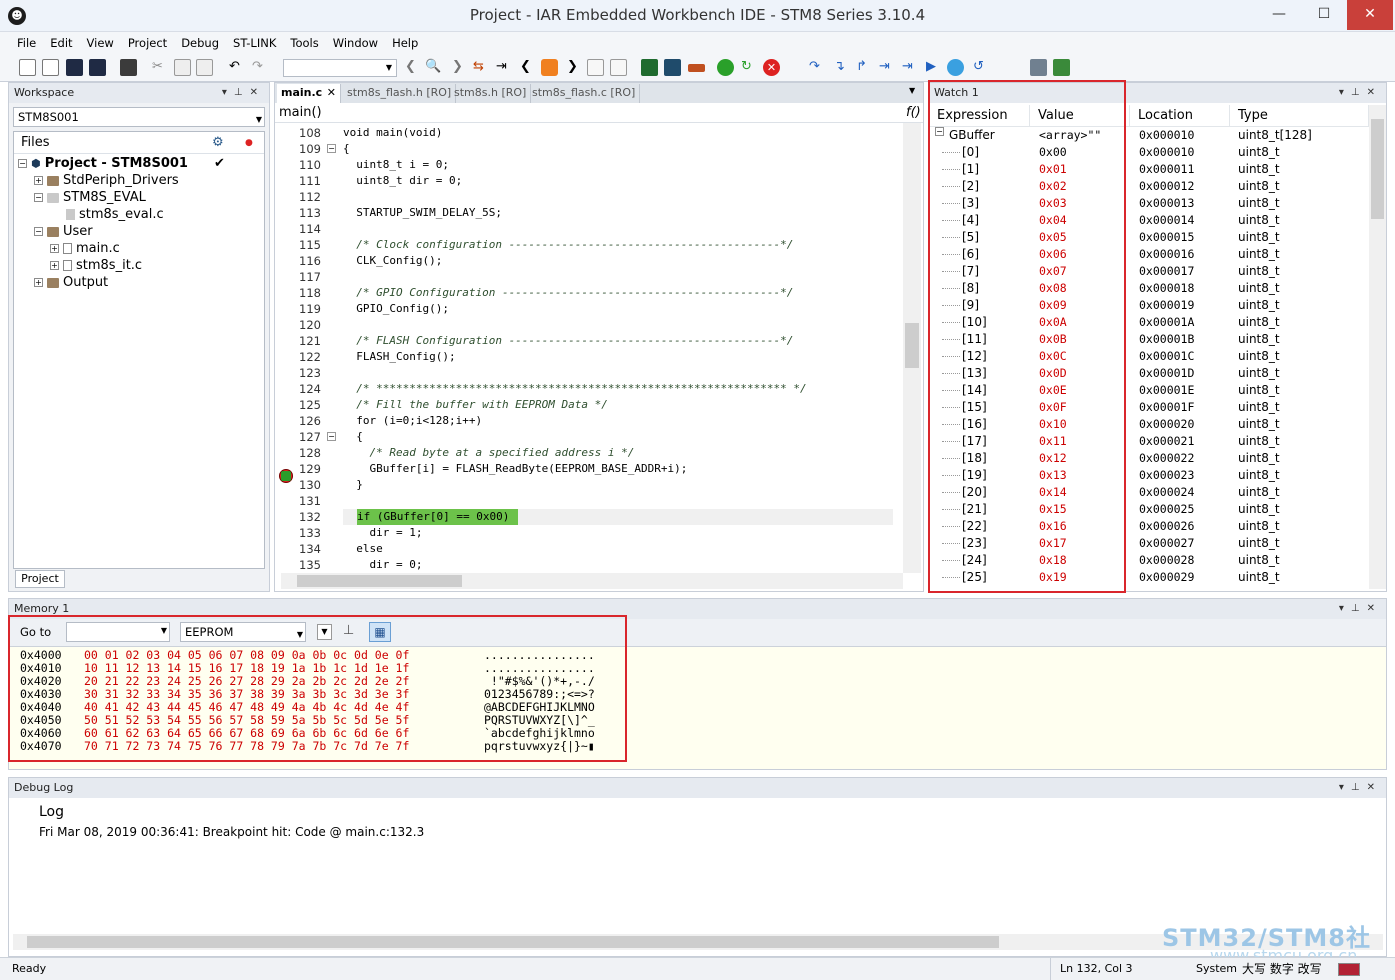  I want to click on reset-icon: ↺, so click(978, 67).